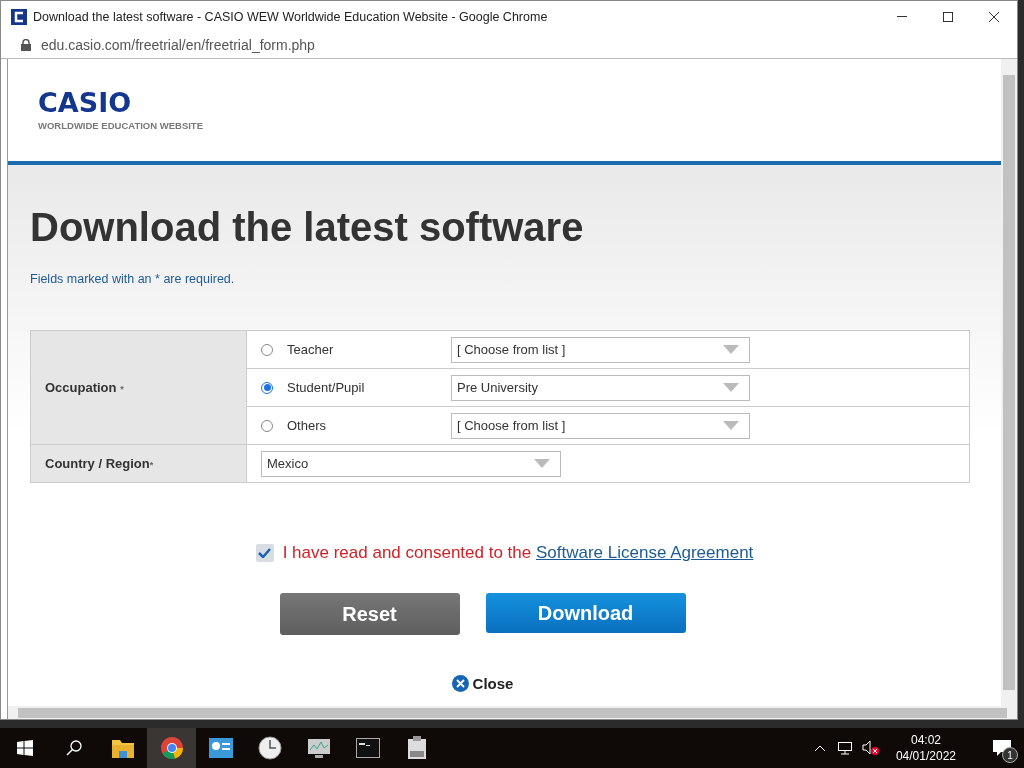 The image size is (1024, 768). Describe the element at coordinates (178, 45) in the screenshot. I see `address-url: edu.casio.com/freetrial/en/freetrial_form.php` at that location.